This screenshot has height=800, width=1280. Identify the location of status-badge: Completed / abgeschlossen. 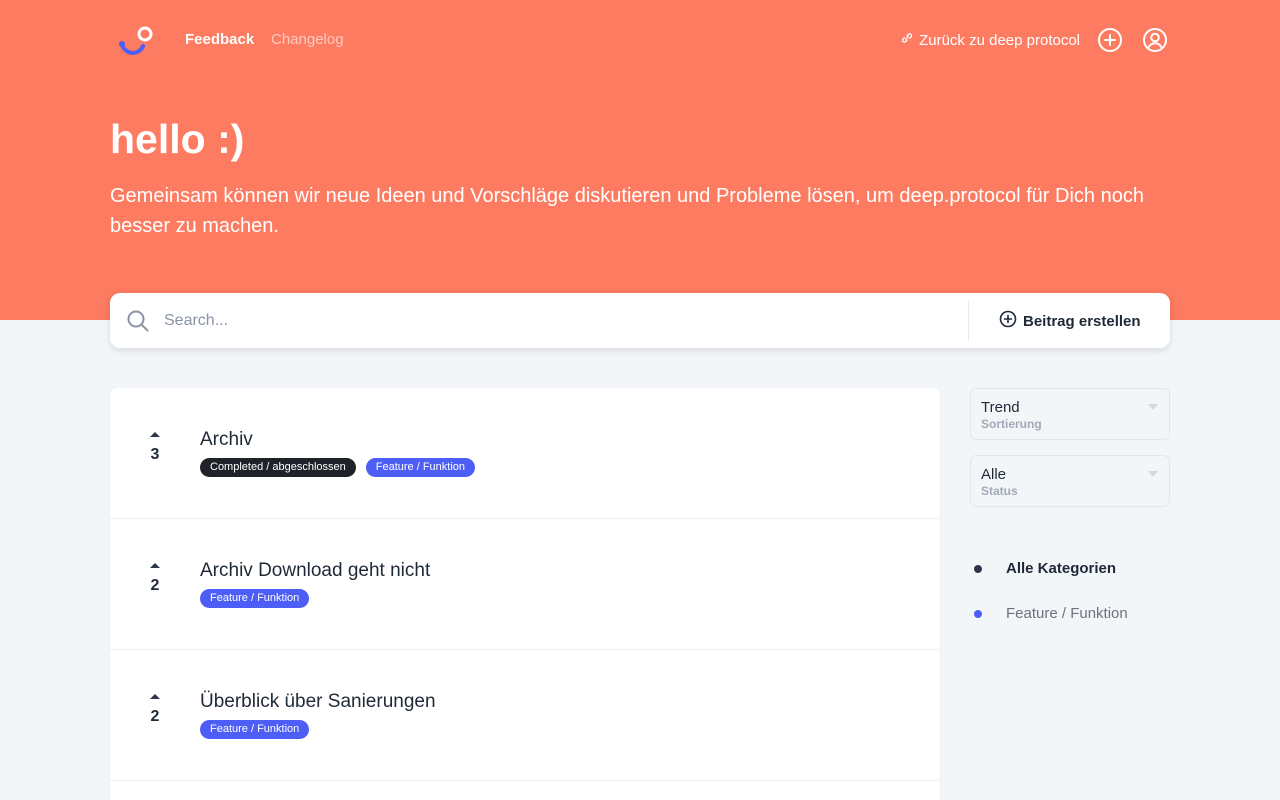
(278, 467).